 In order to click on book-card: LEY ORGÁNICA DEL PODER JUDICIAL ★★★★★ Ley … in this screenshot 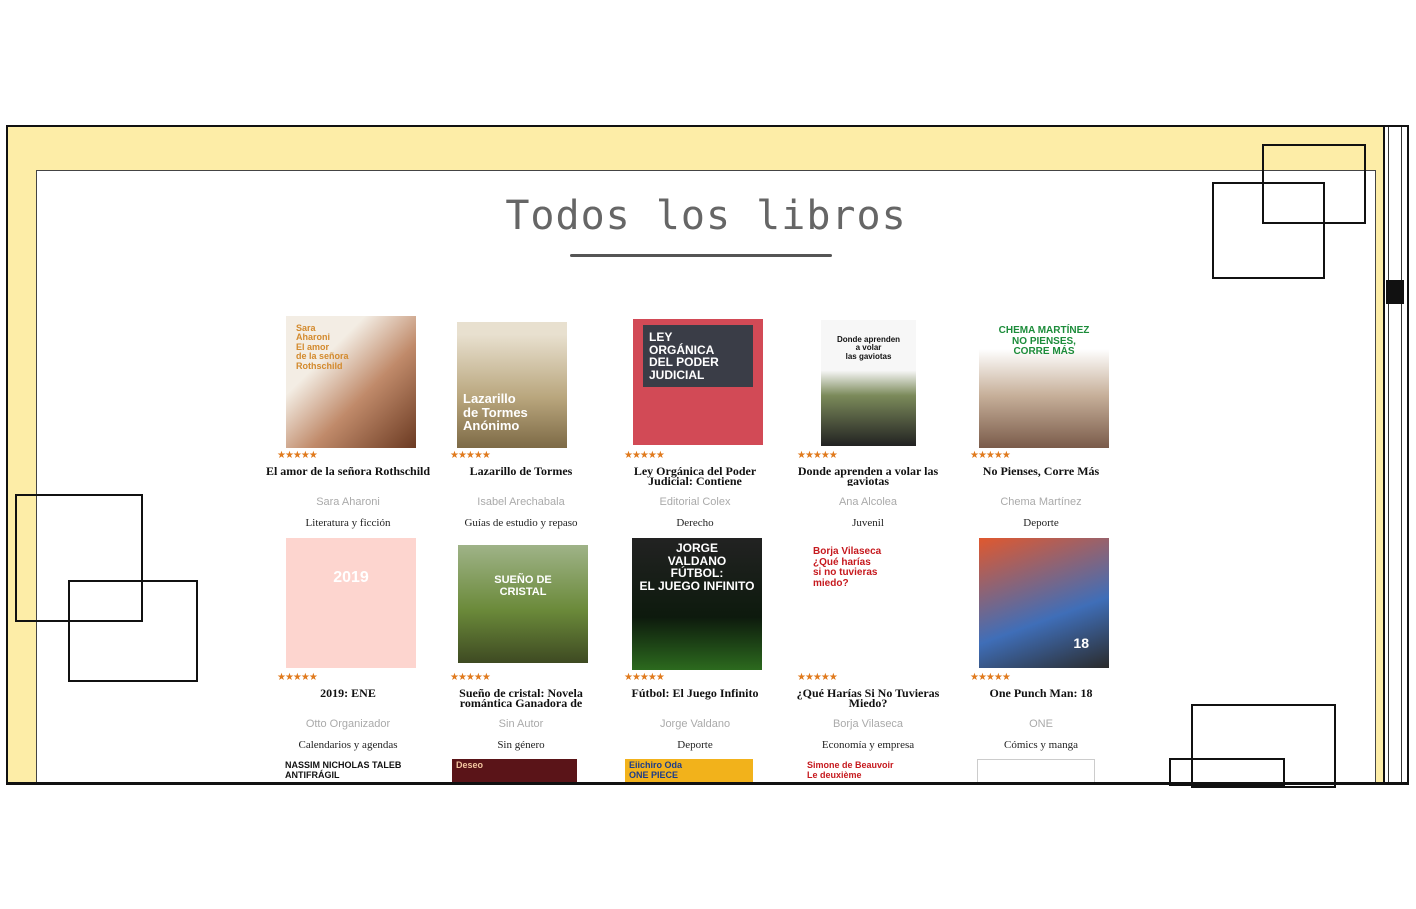, I will do `click(695, 426)`.